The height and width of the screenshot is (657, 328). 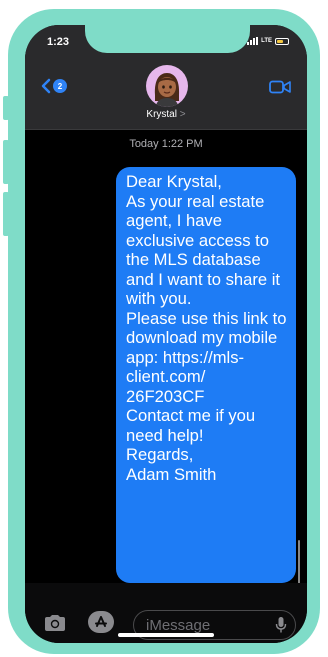 What do you see at coordinates (299, 562) in the screenshot?
I see `scroll-indicator` at bounding box center [299, 562].